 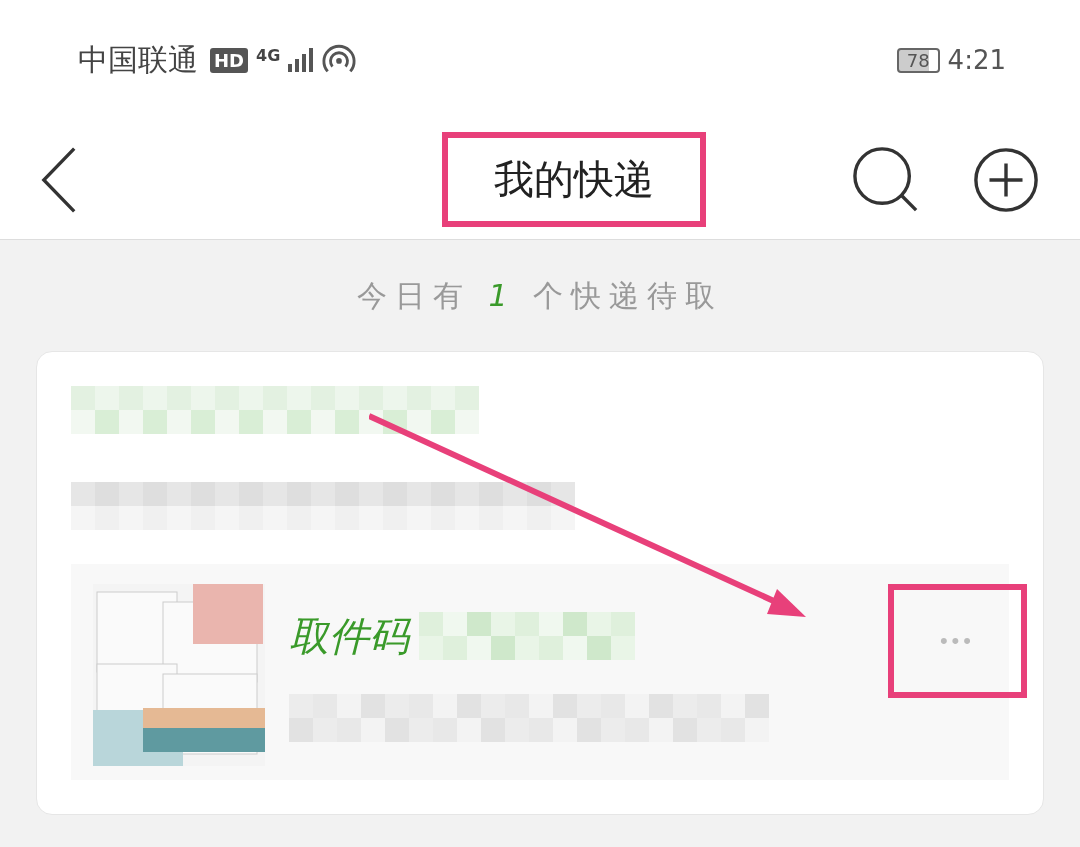 What do you see at coordinates (268, 55) in the screenshot?
I see `network-type: 4G` at bounding box center [268, 55].